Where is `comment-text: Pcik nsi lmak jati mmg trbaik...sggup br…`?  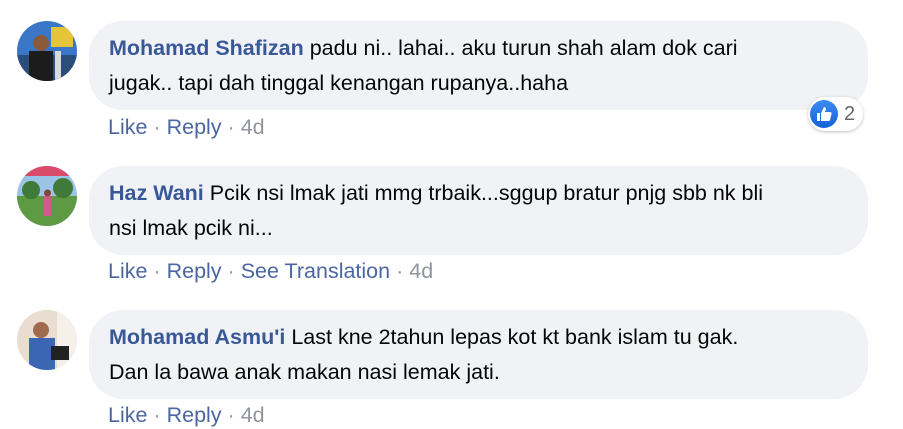
comment-text: Pcik nsi lmak jati mmg trbaik...sggup br… is located at coordinates (436, 210).